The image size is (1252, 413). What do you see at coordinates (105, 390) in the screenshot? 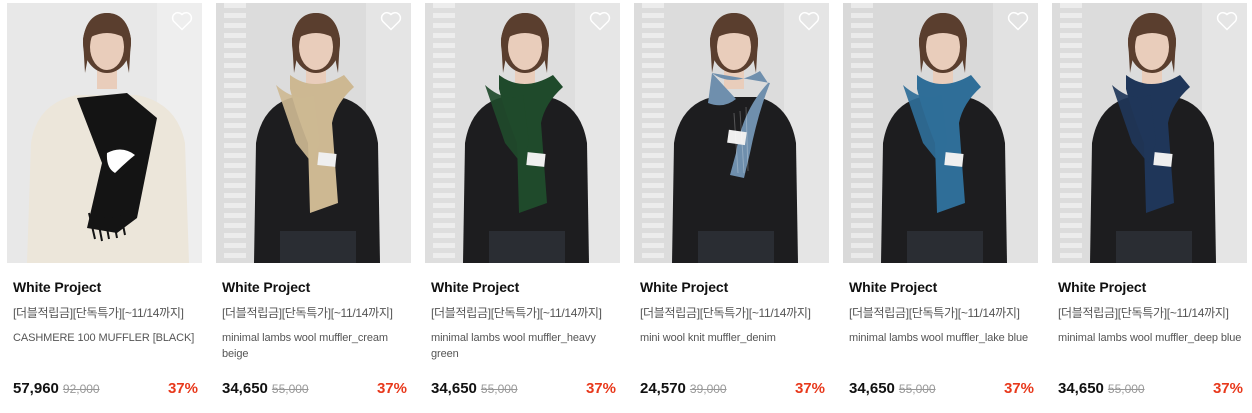
I see `price-row: 57,960 92,000 37%` at bounding box center [105, 390].